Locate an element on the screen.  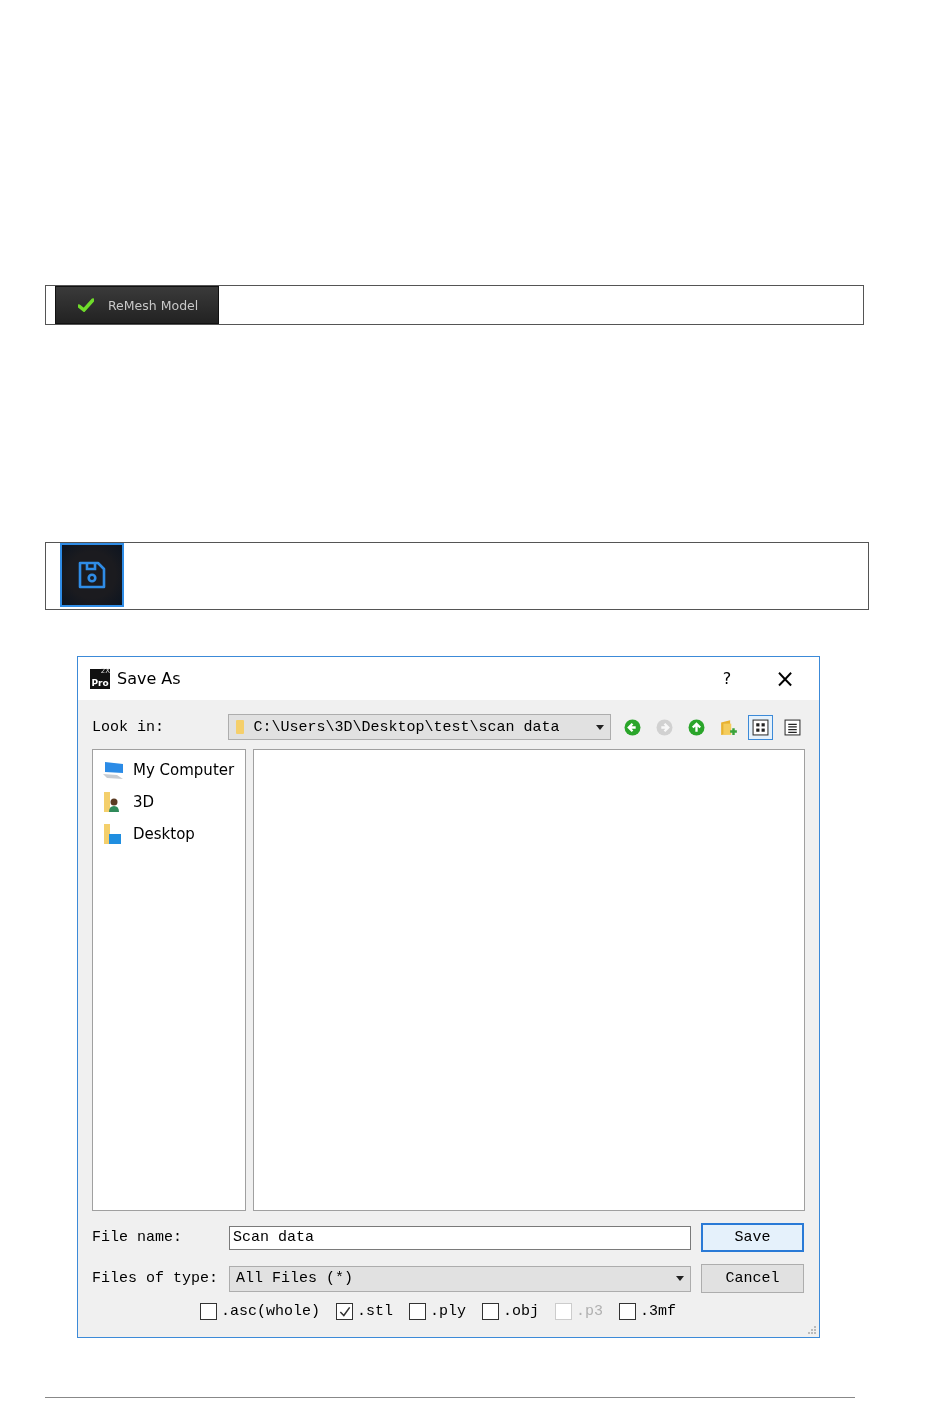
save-button: Save is located at coordinates (752, 1237).